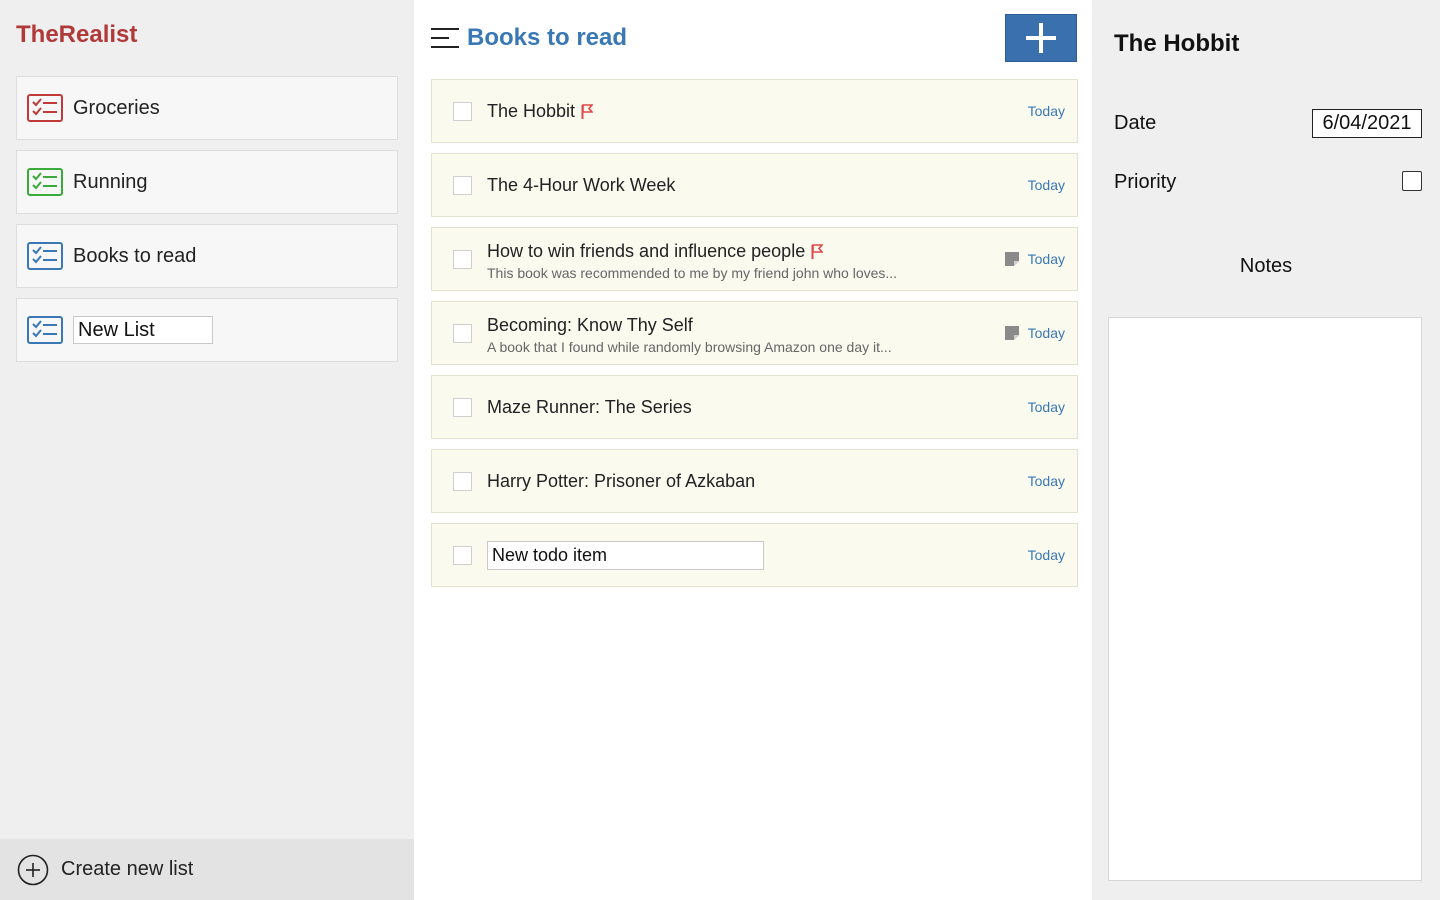 This screenshot has height=900, width=1440. I want to click on todo-title: Becoming: Know Thy Self, so click(590, 325).